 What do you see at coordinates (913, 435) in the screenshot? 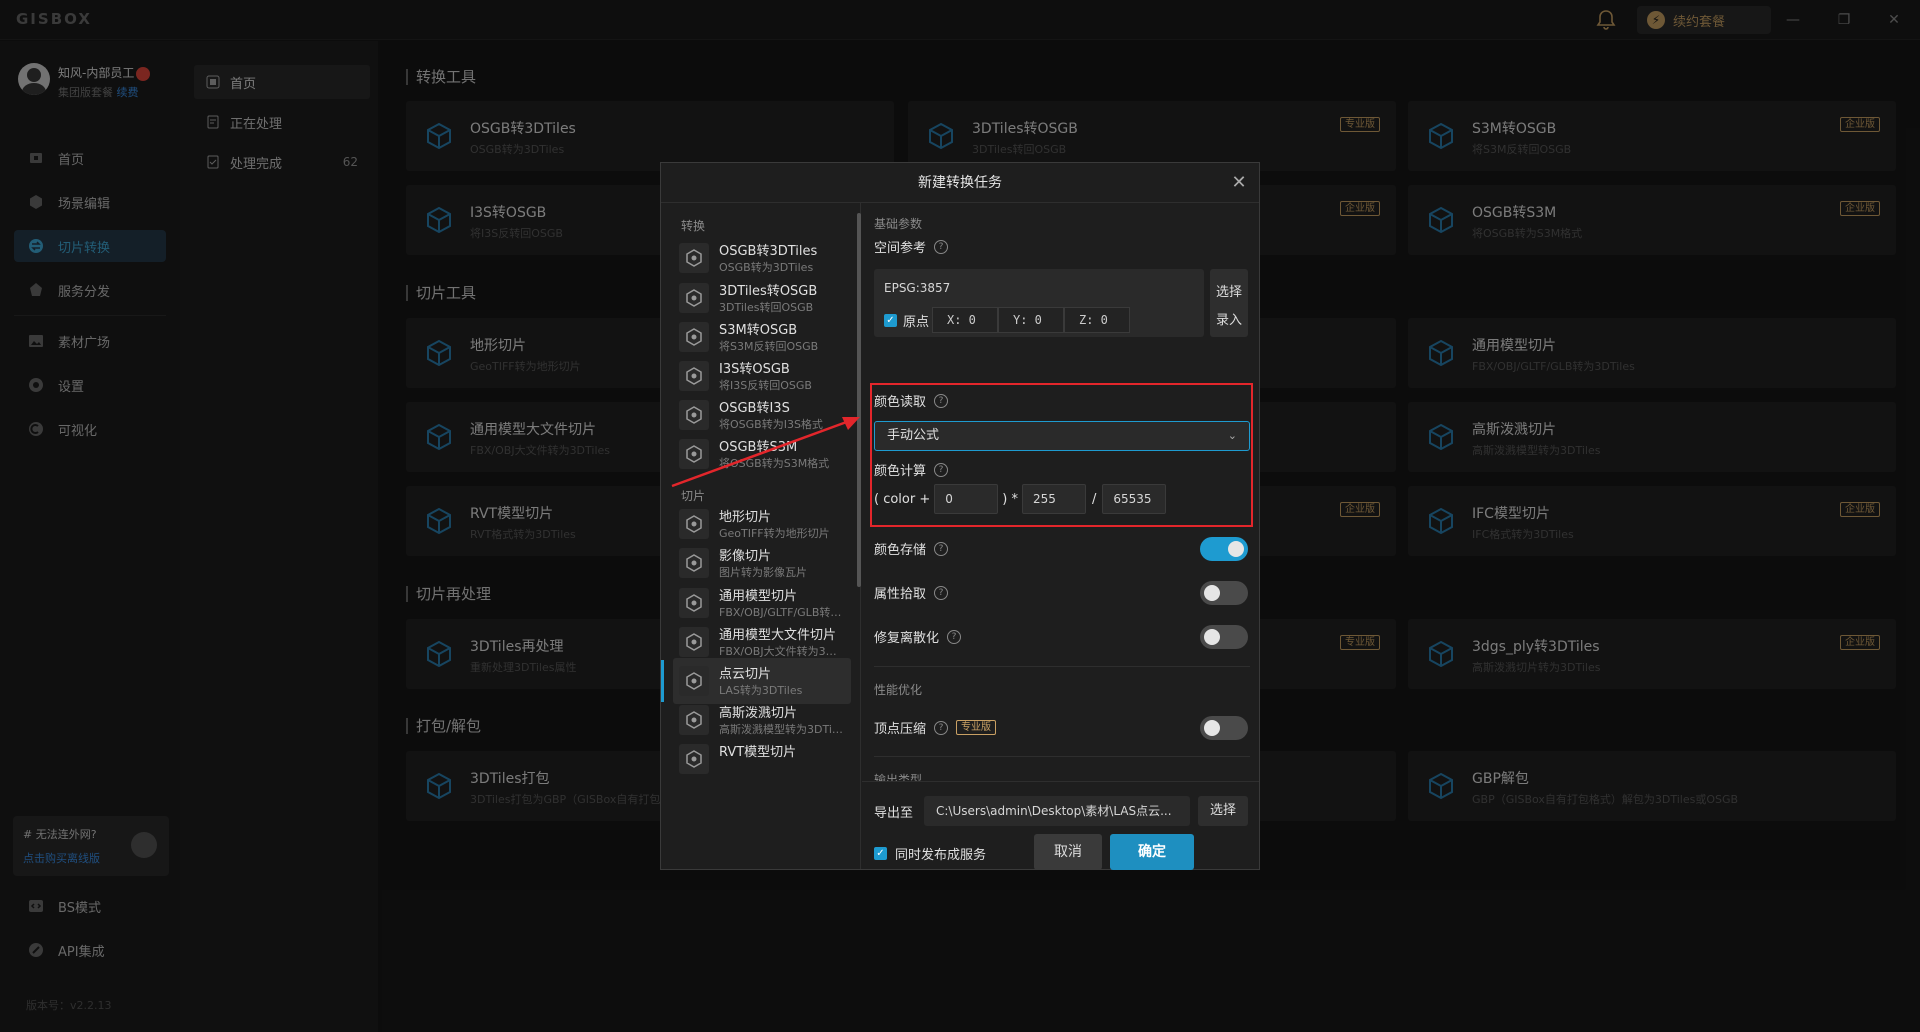
I see `color-read-value: 手动公式` at bounding box center [913, 435].